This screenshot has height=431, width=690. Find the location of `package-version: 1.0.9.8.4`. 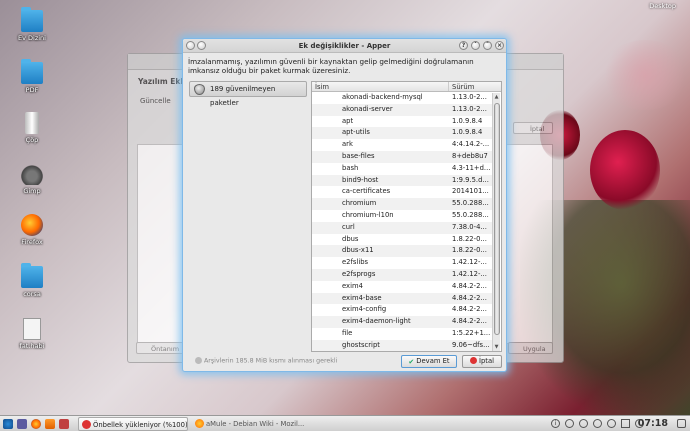

package-version: 1.0.9.8.4 is located at coordinates (467, 120).